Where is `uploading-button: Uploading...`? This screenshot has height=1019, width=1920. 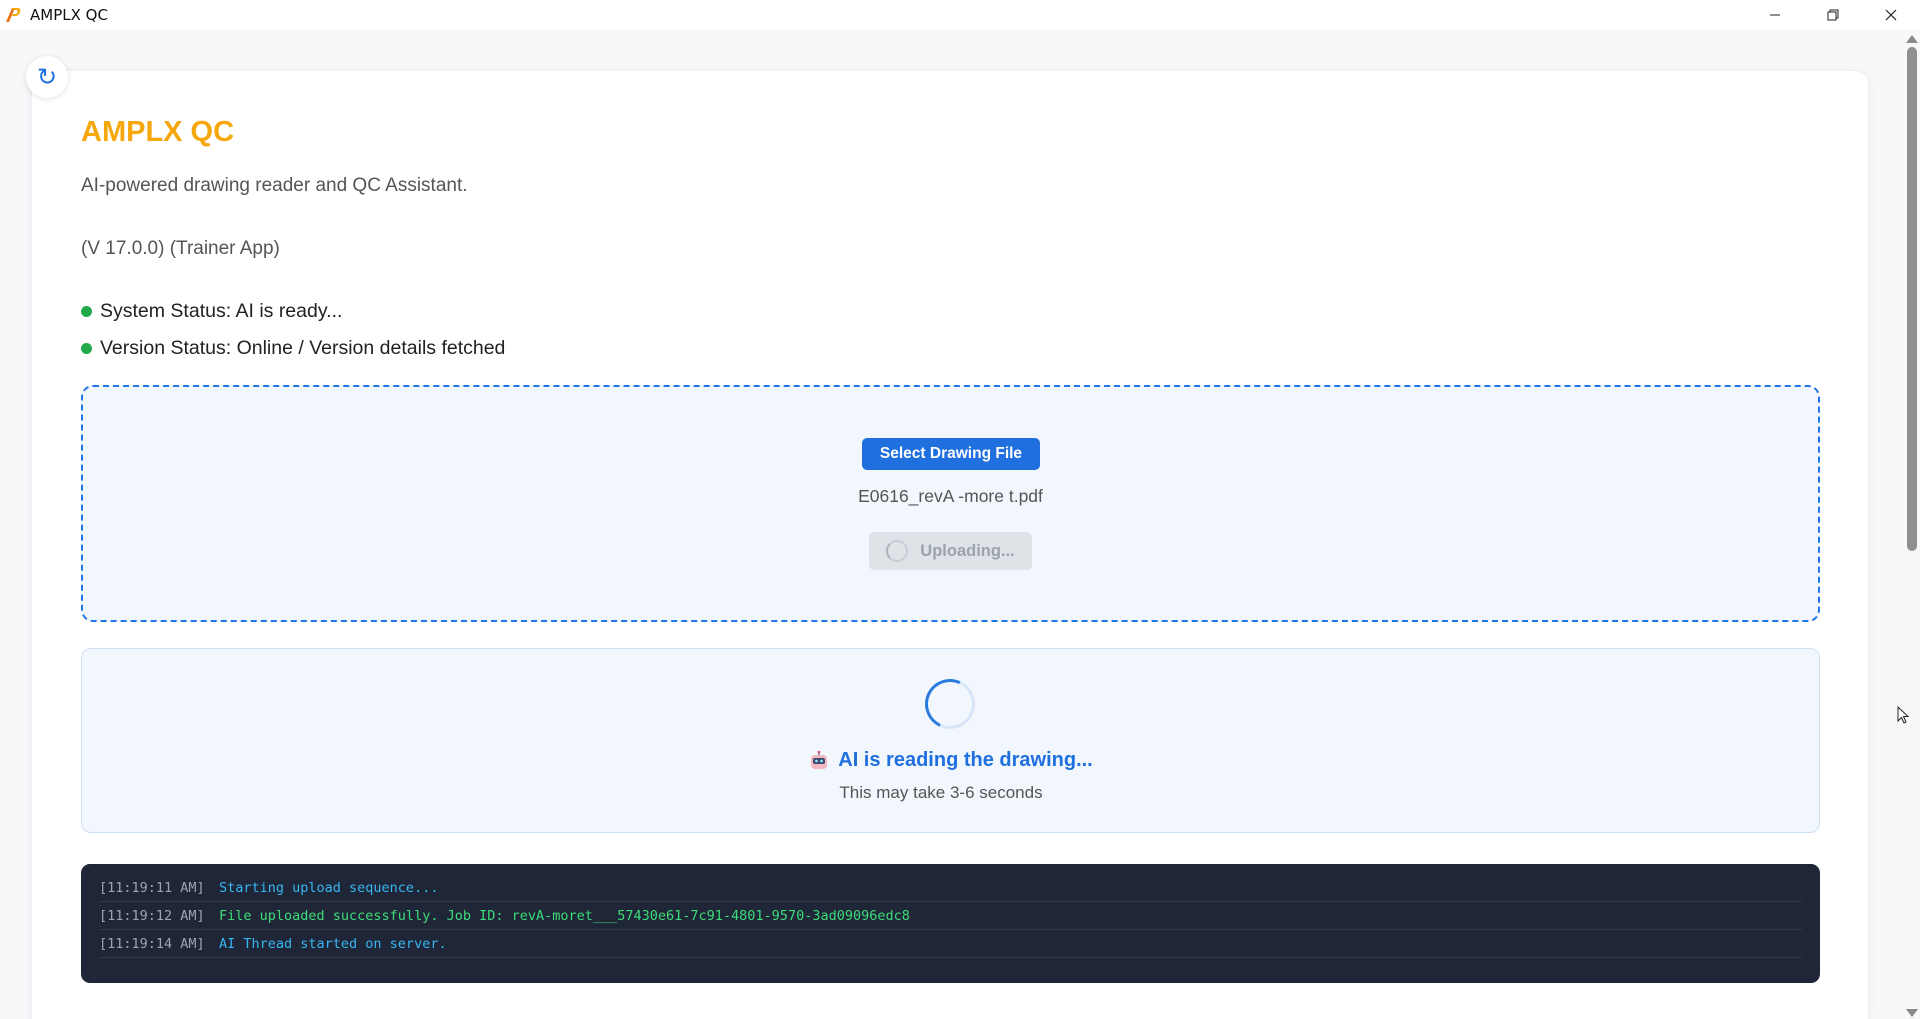 uploading-button: Uploading... is located at coordinates (950, 551).